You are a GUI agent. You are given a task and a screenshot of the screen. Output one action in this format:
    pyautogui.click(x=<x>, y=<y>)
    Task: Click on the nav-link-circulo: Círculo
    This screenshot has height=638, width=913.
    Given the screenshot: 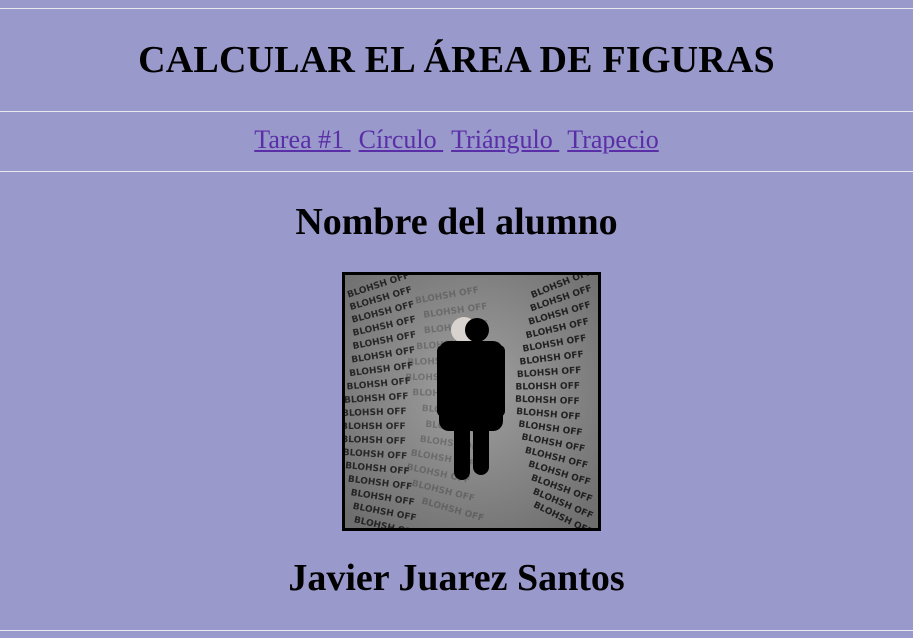 What is the action you would take?
    pyautogui.click(x=401, y=139)
    